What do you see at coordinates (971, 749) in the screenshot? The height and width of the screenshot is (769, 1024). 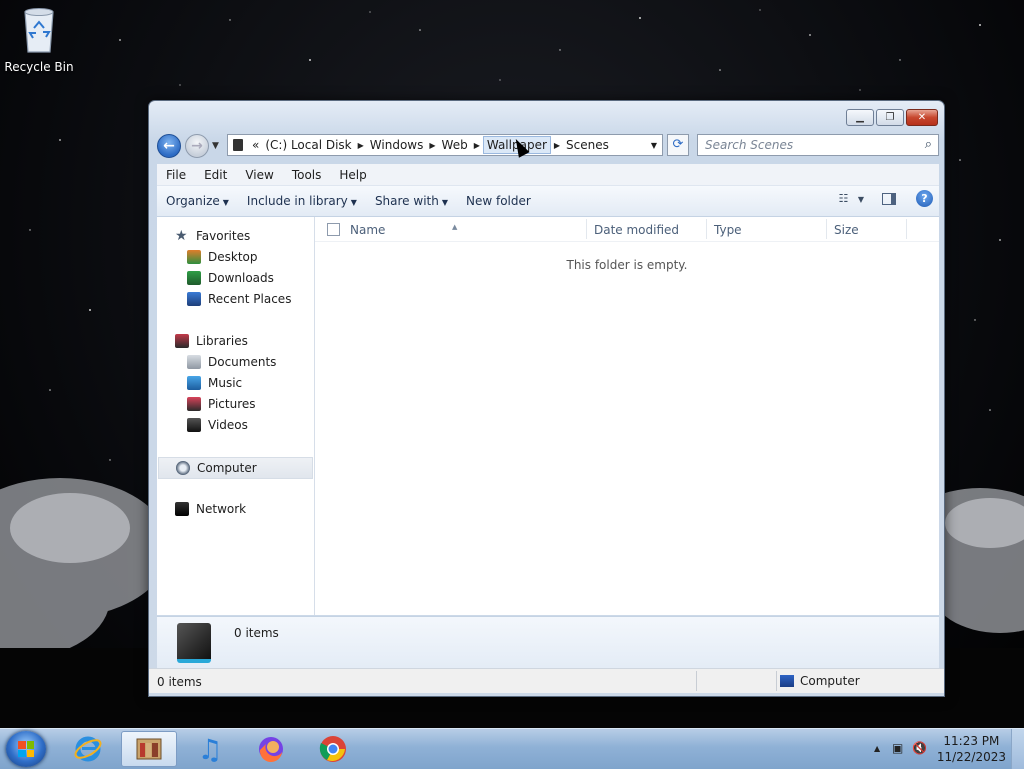 I see `clock: 11:23 PM 11/22/2023` at bounding box center [971, 749].